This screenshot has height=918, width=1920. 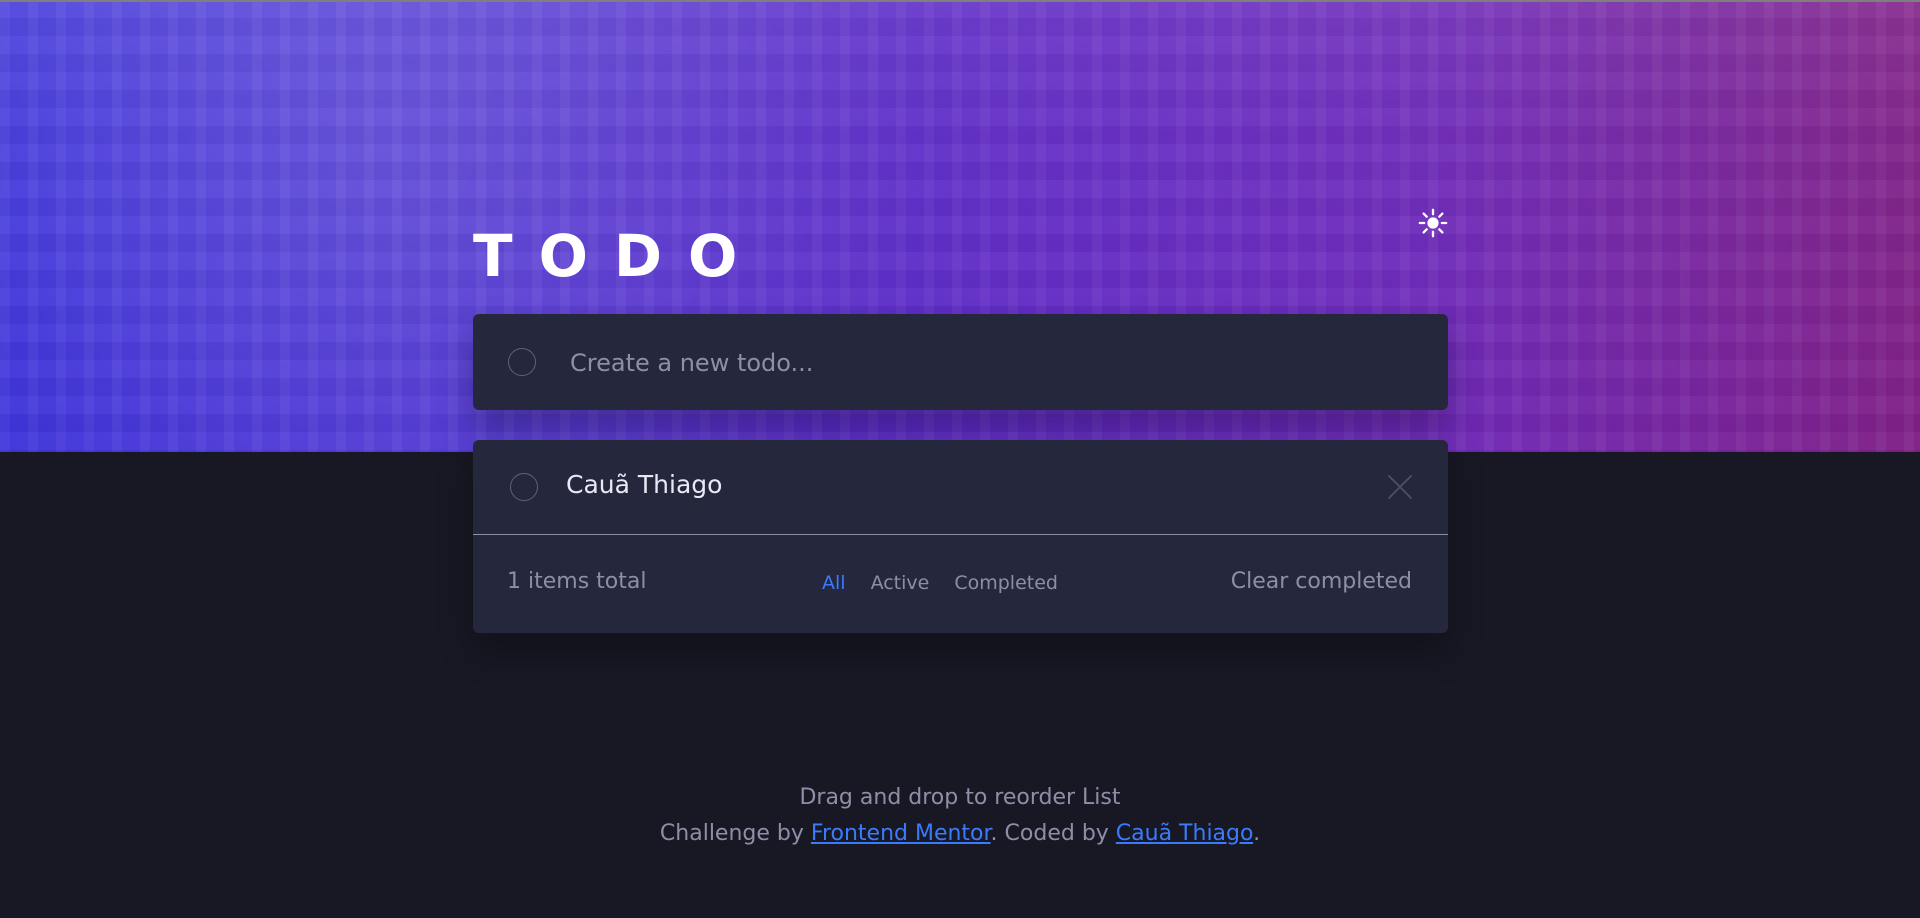 I want to click on filter-tabs: All Active Completed, so click(x=940, y=583).